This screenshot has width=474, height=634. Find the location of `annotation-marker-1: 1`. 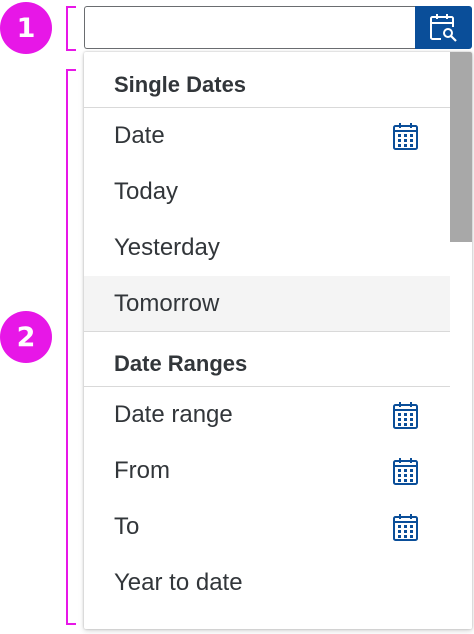

annotation-marker-1: 1 is located at coordinates (26, 28).